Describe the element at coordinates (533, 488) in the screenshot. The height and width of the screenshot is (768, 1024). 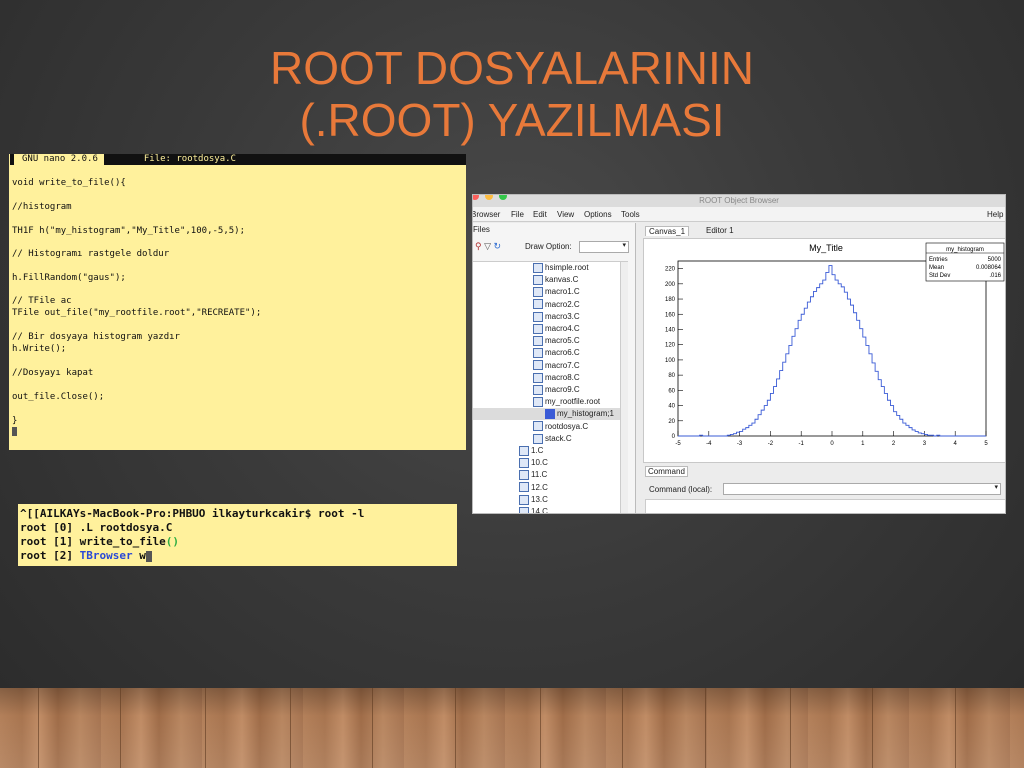
I see `tree-item: 12.C` at that location.